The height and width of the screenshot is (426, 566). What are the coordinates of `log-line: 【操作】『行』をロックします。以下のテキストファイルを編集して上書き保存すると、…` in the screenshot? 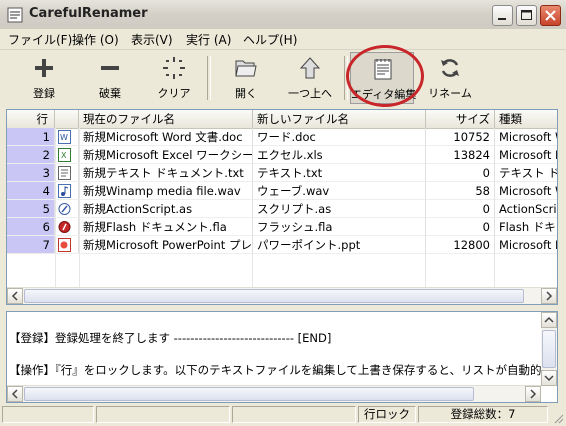 It's located at (283, 370).